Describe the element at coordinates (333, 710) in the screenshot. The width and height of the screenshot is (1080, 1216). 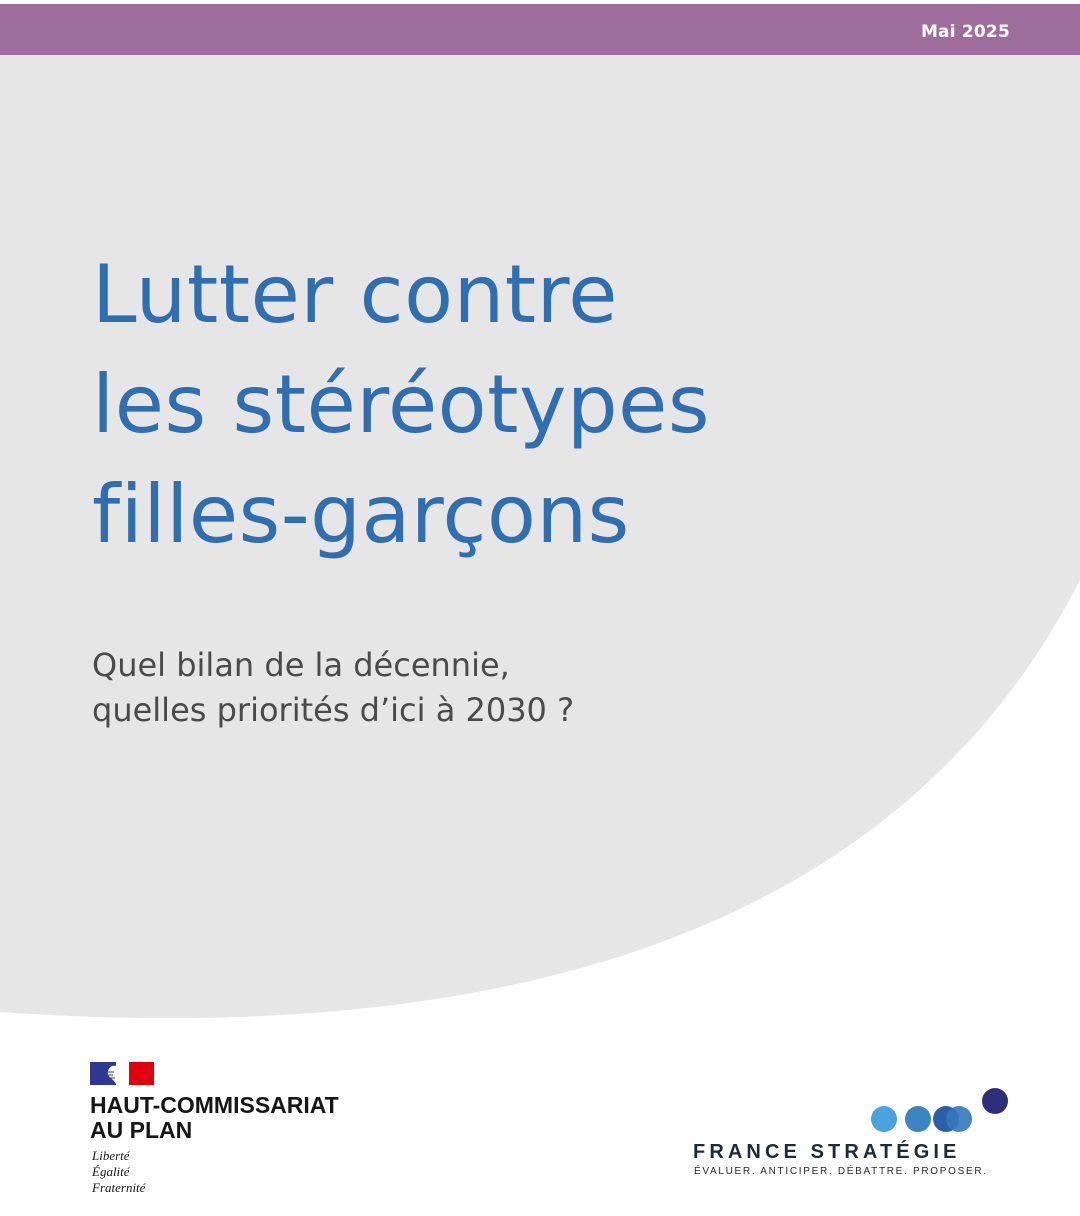
I see `subtitle-line: quelles priorités d’ici à 2030 ?` at that location.